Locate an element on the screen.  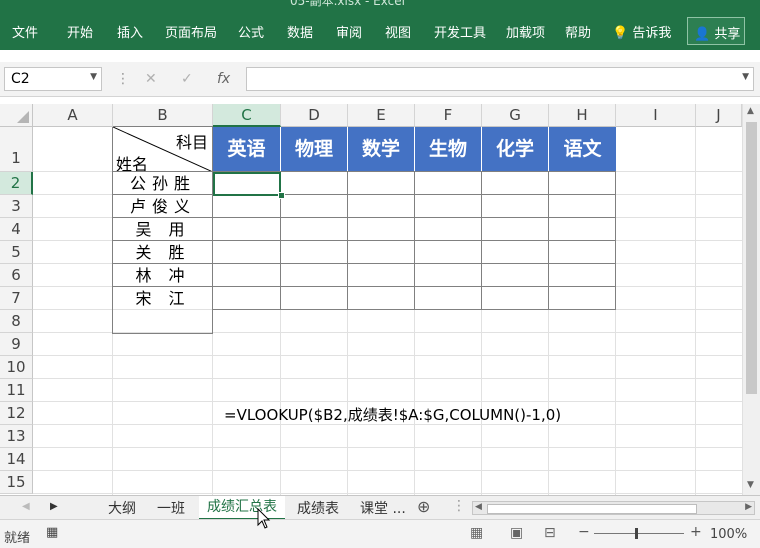
tab-review: 审阅 is located at coordinates (349, 31).